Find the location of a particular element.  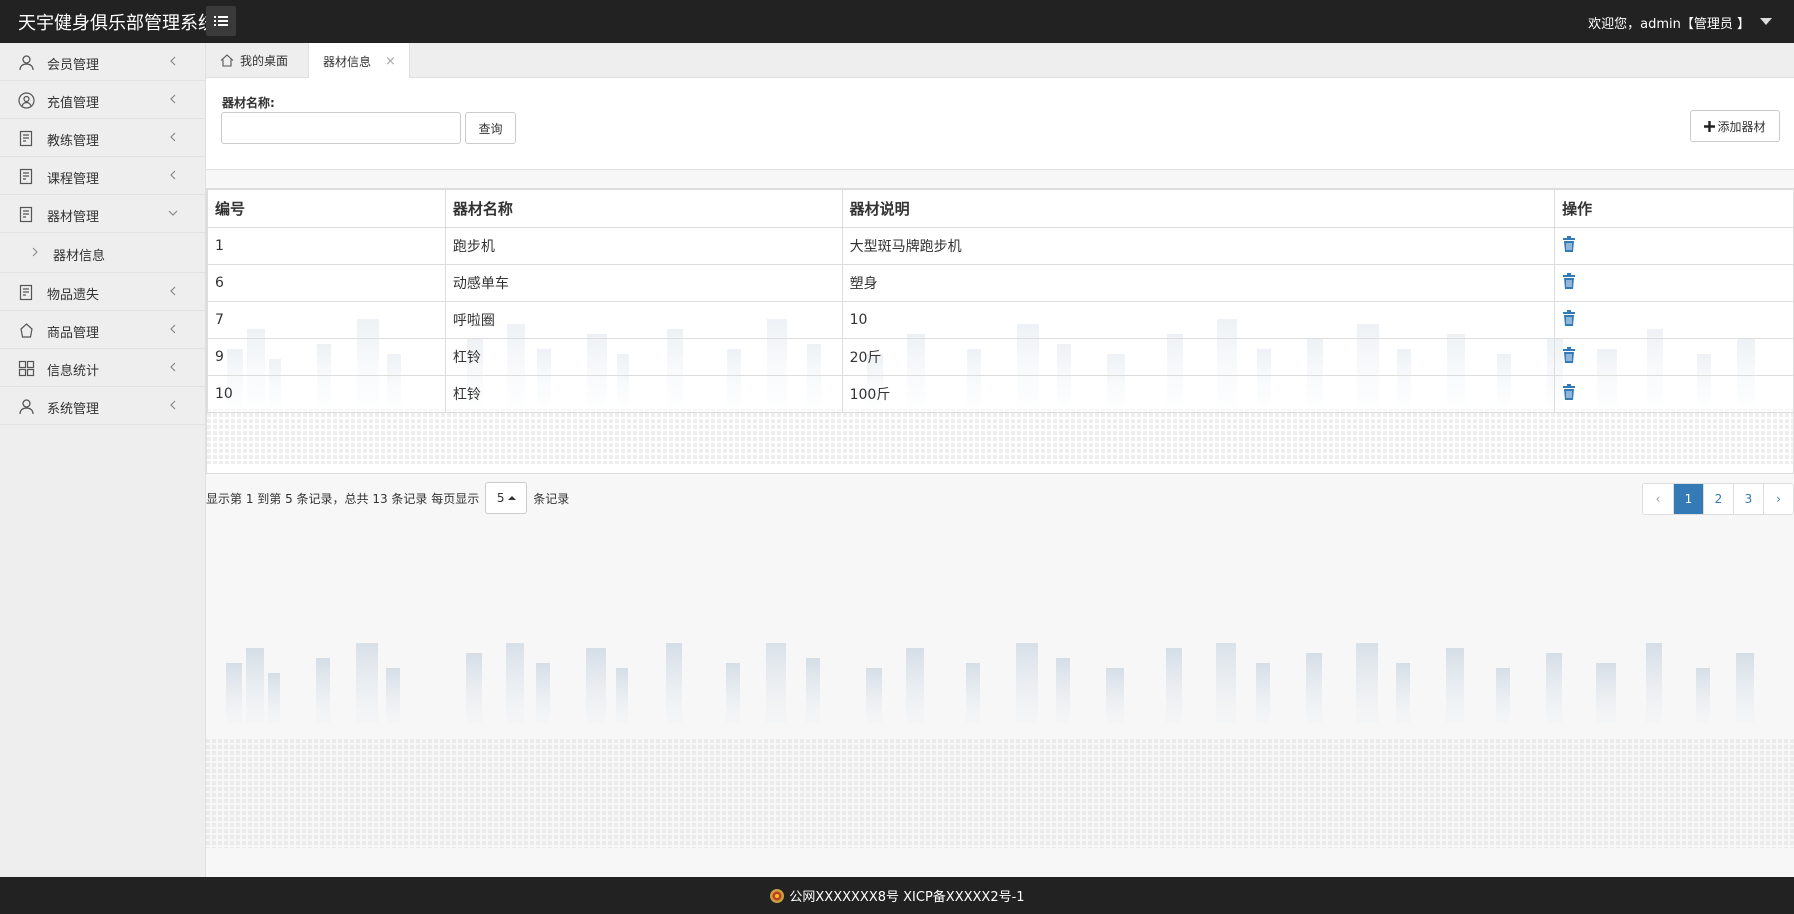

prev-page-button: ‹ is located at coordinates (1658, 499).